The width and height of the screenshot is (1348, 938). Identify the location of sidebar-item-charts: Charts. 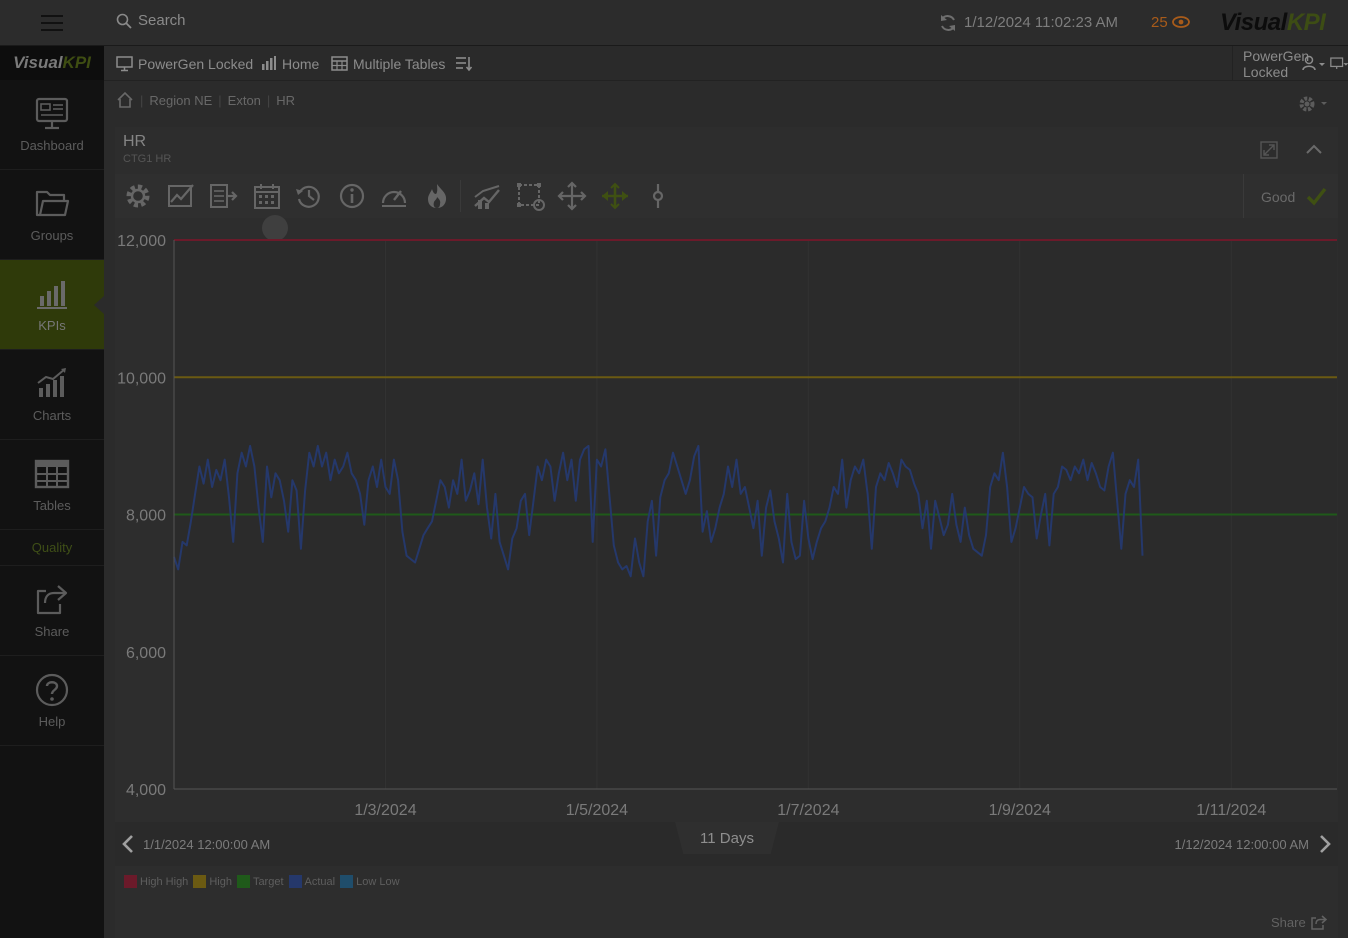
(52, 395).